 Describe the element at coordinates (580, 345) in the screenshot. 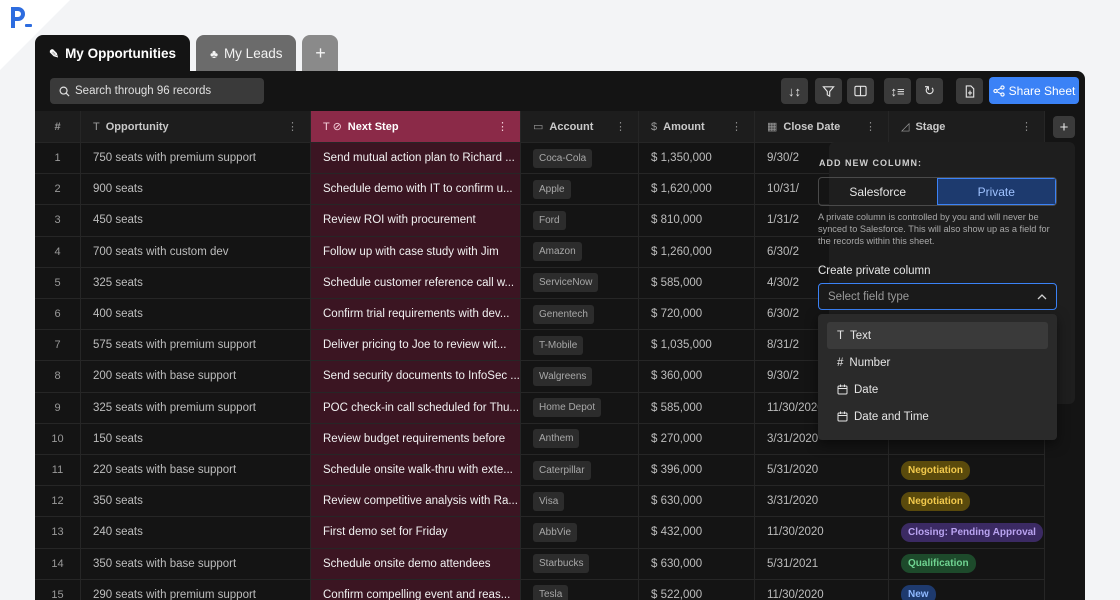

I see `account-cell: T-Mobile` at that location.